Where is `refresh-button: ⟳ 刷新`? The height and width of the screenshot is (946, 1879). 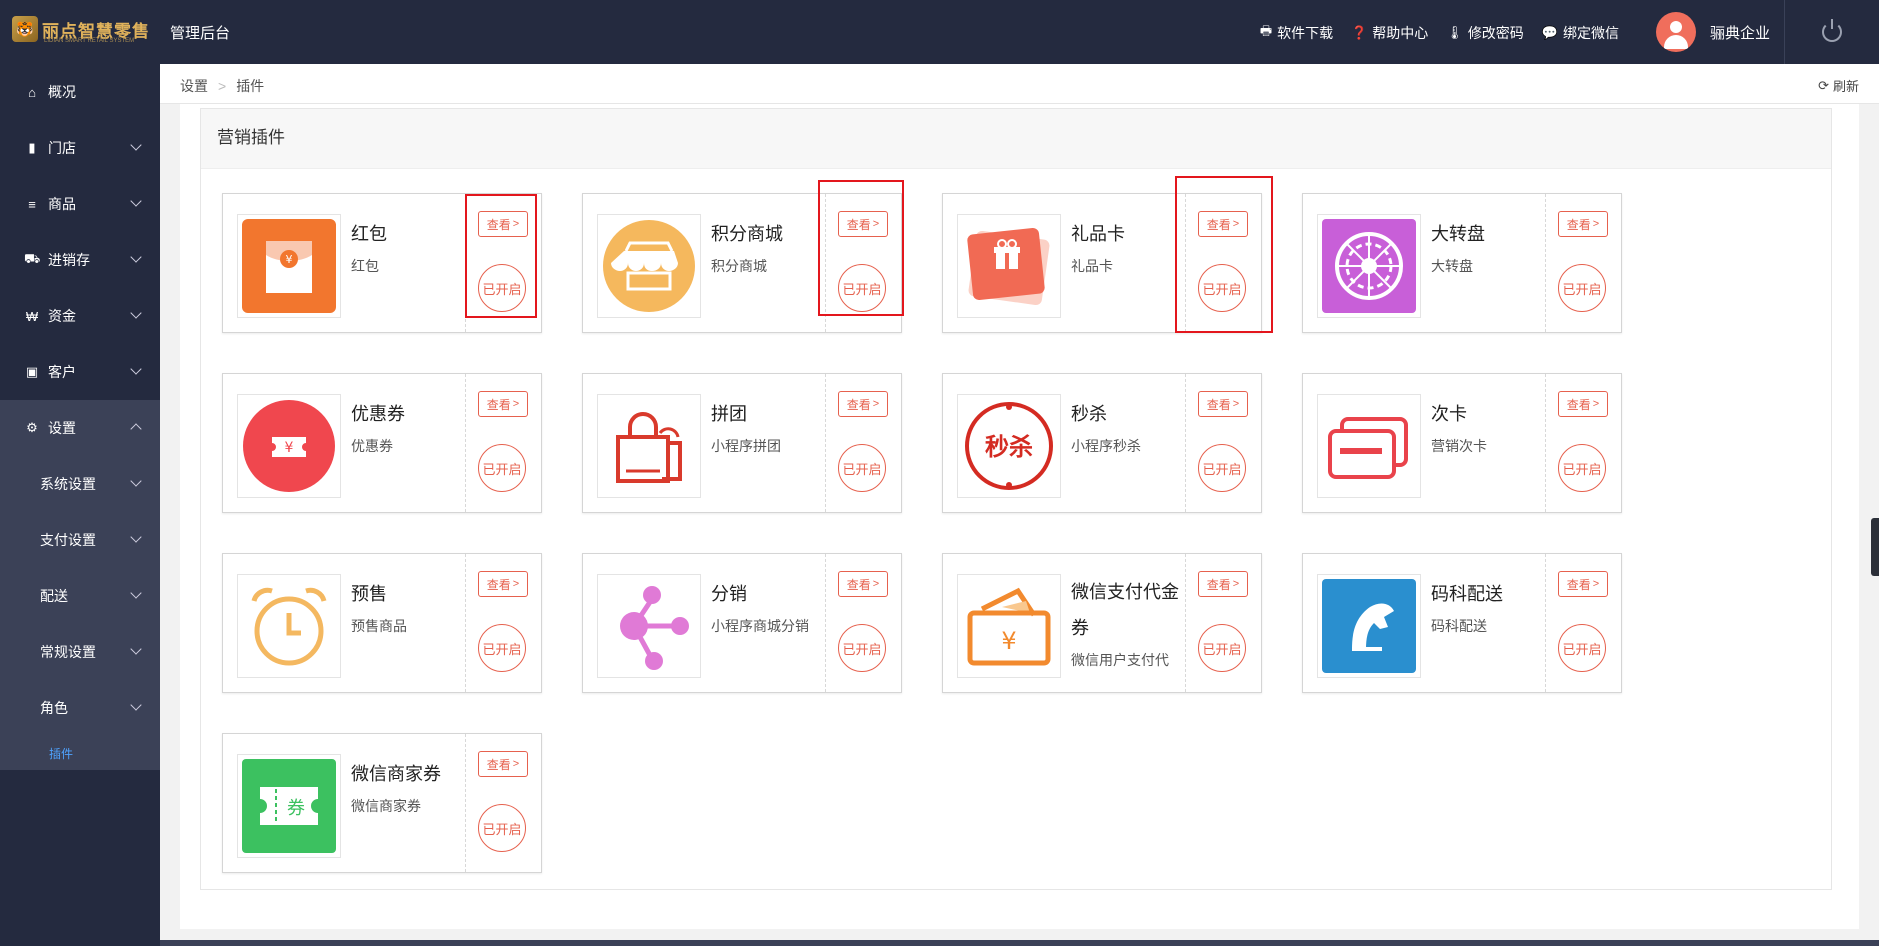
refresh-button: ⟳ 刷新 is located at coordinates (1838, 85).